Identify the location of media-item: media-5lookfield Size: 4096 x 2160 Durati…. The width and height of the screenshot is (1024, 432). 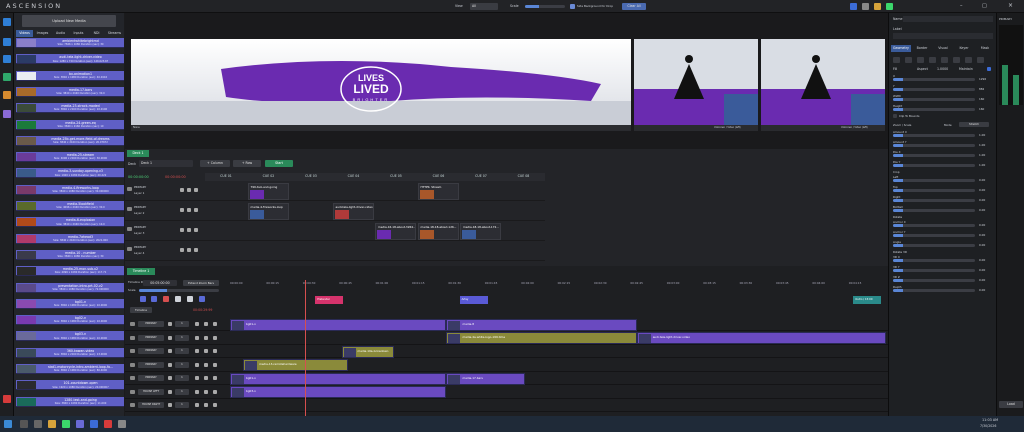
(70, 206).